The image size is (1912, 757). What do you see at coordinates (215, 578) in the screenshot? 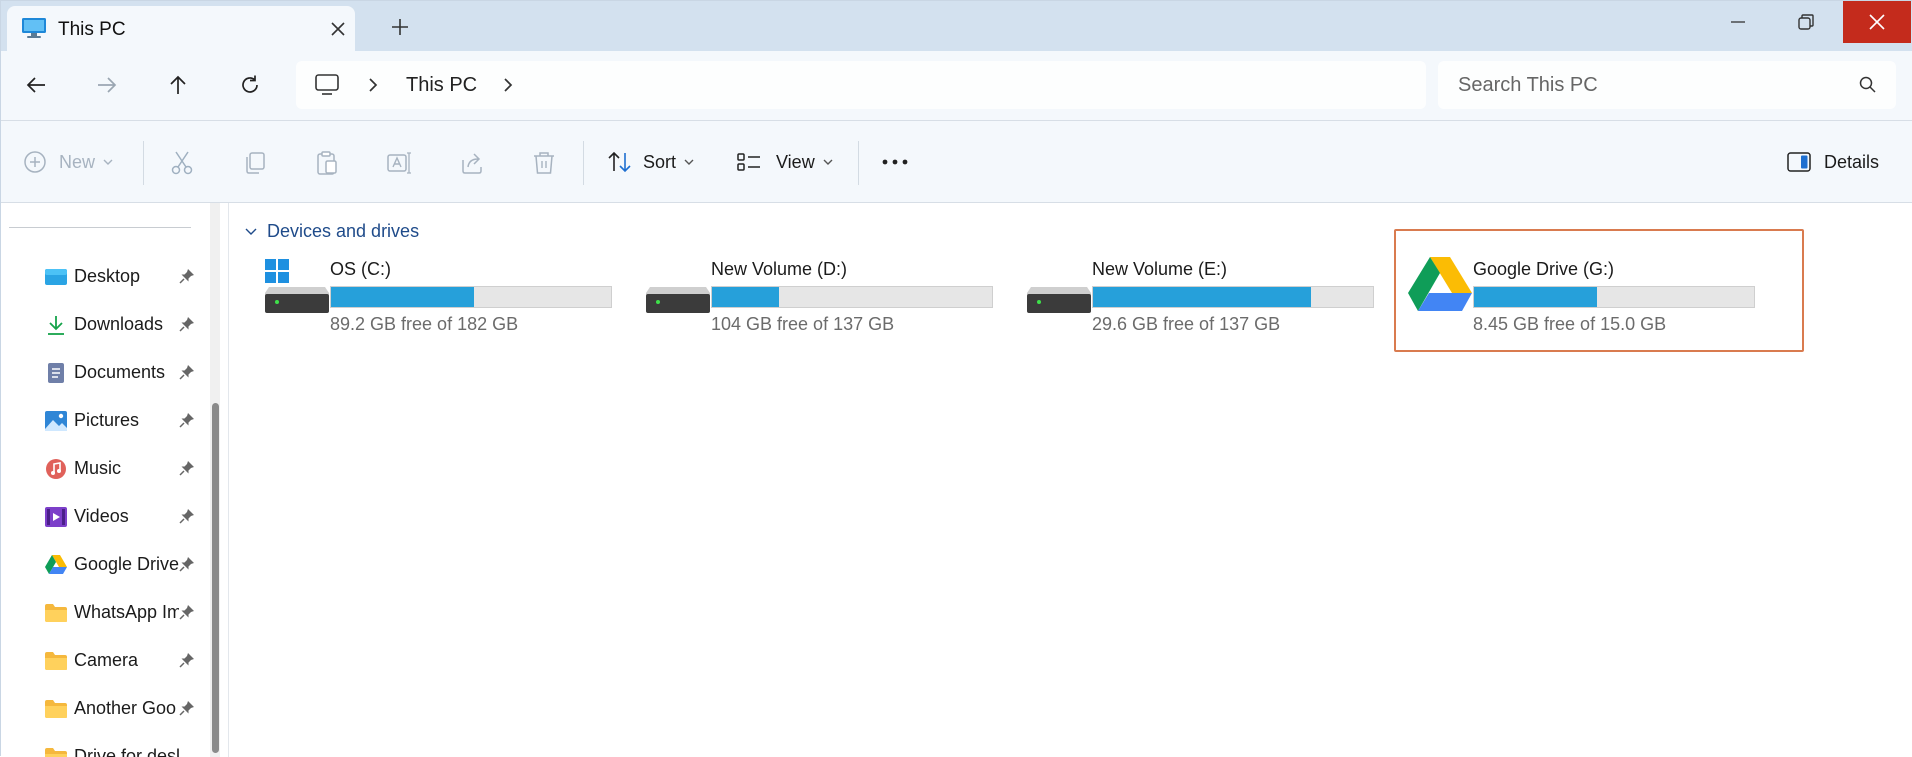
I see `scrollbar-thumb` at bounding box center [215, 578].